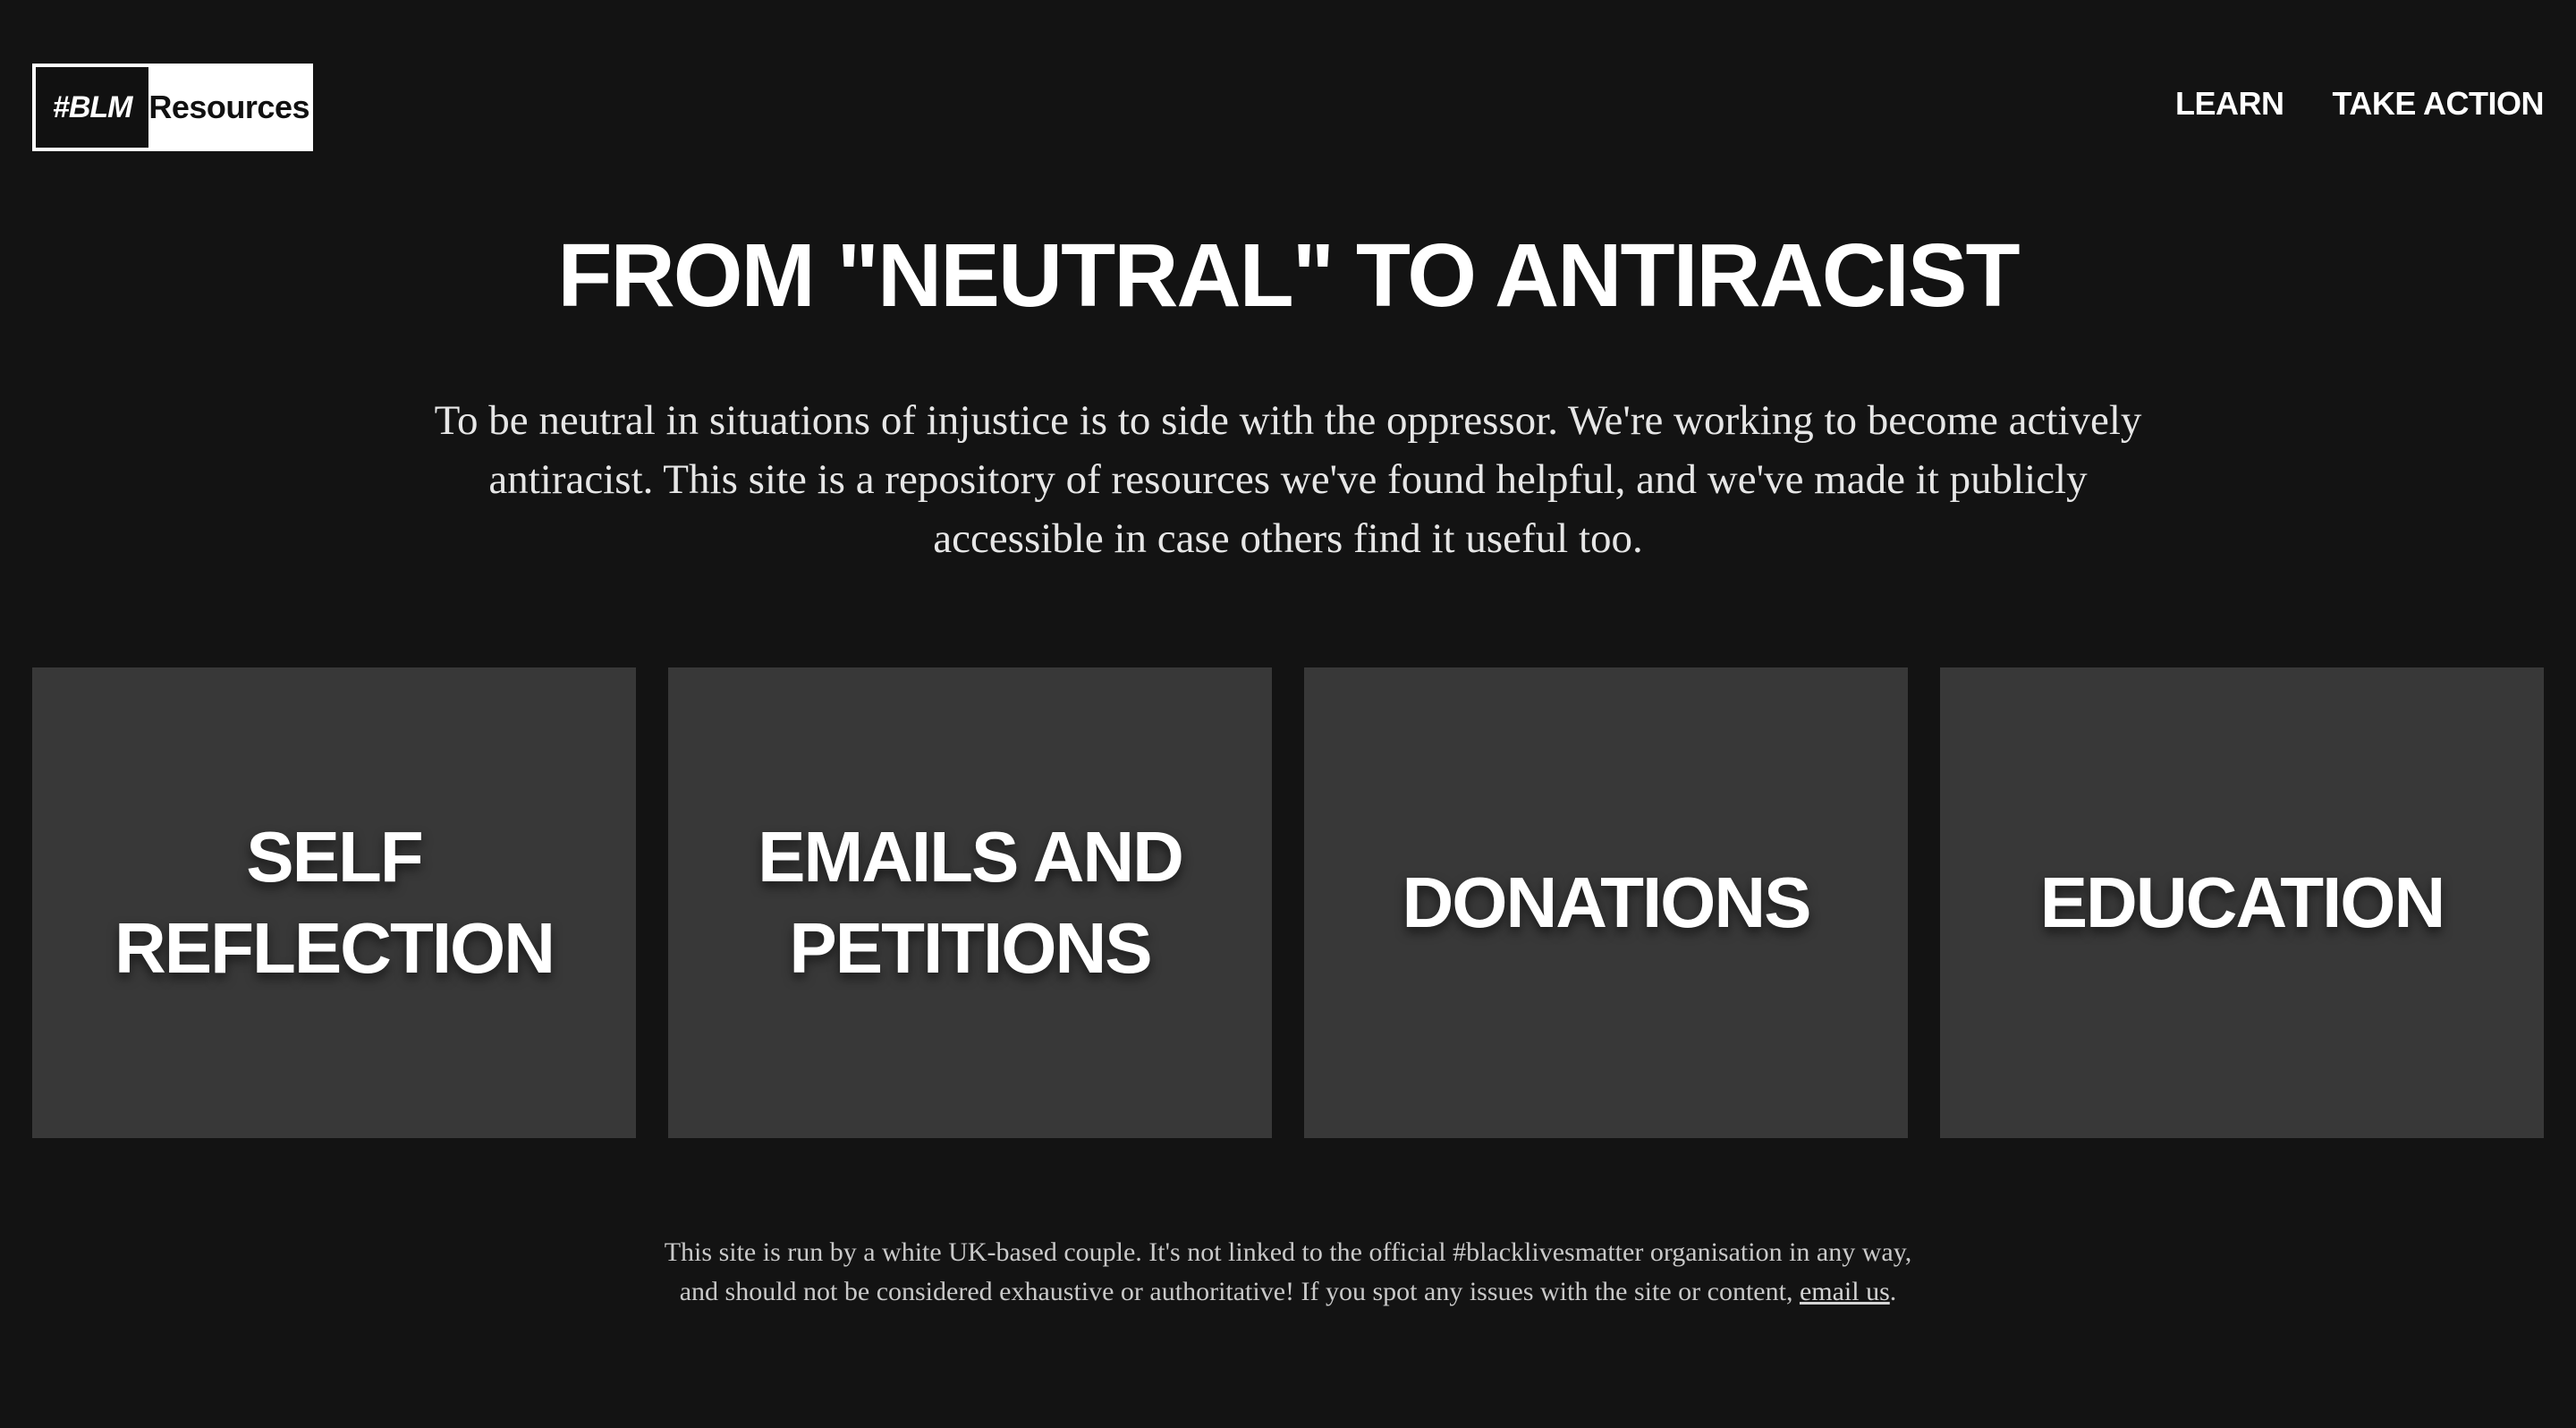 This screenshot has height=1428, width=2576. Describe the element at coordinates (1893, 1291) in the screenshot. I see `footer-line-2-end: .` at that location.